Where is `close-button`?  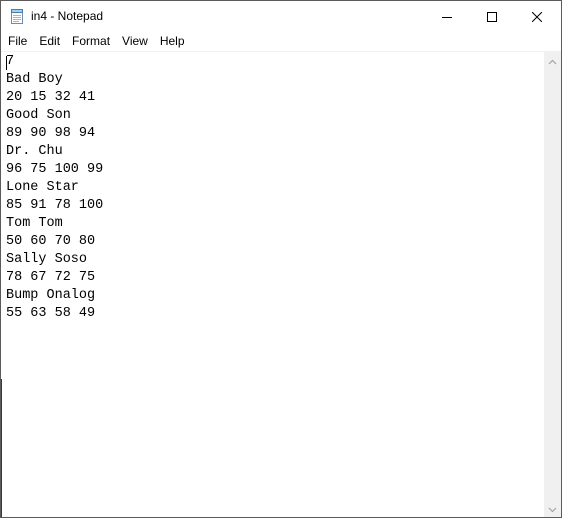
close-button is located at coordinates (536, 16).